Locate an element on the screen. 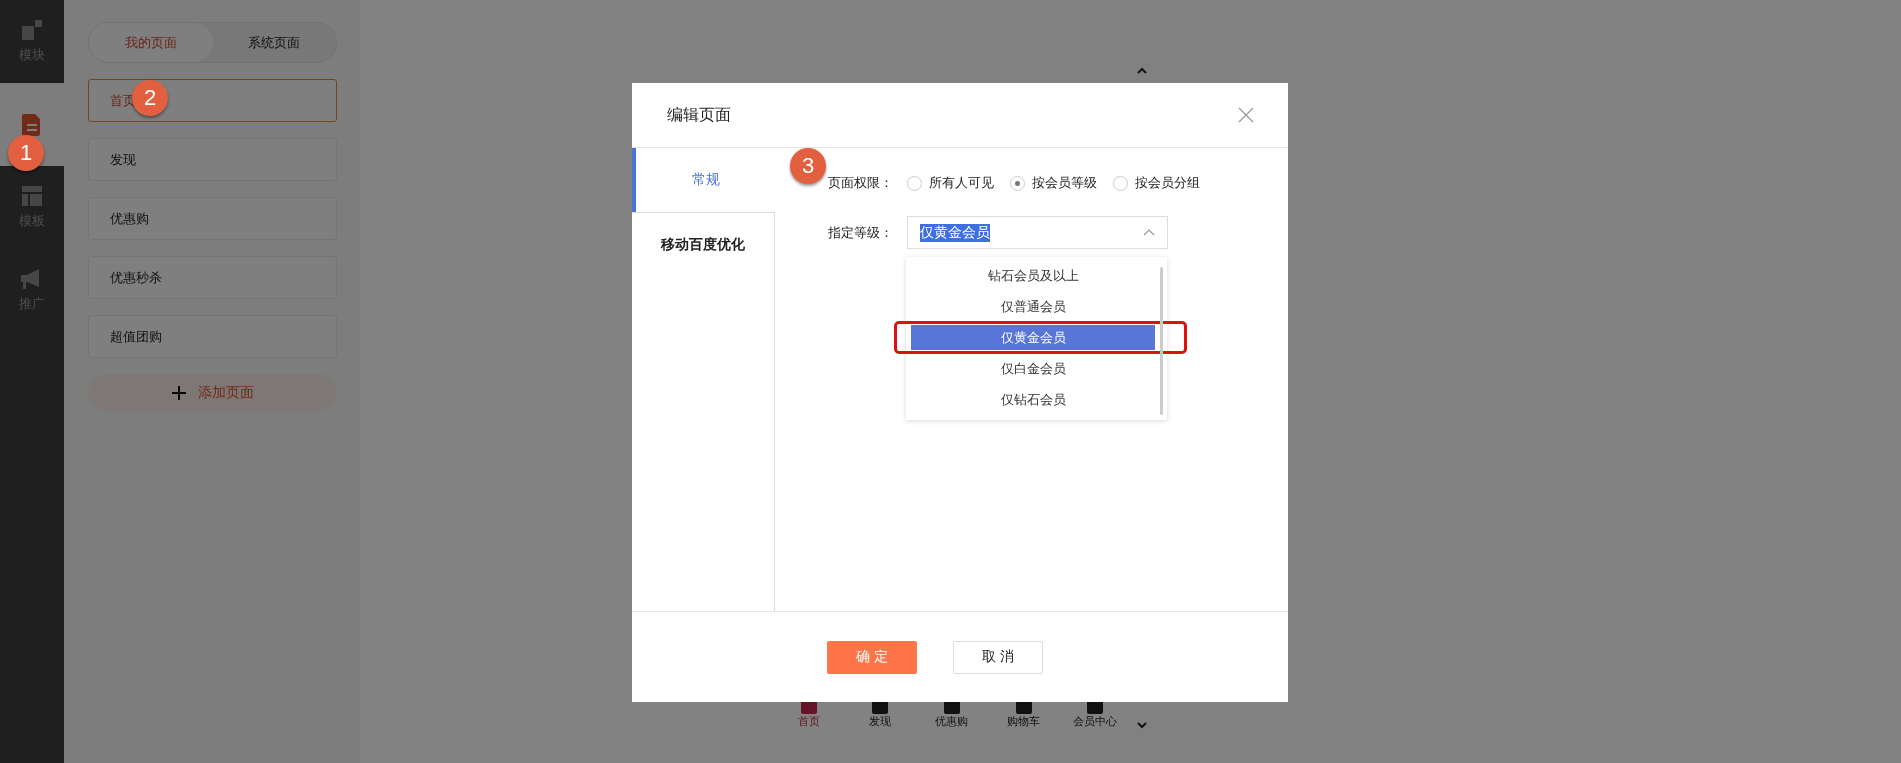 The image size is (1901, 763). page-type-tab: 我的页面 is located at coordinates (151, 42).